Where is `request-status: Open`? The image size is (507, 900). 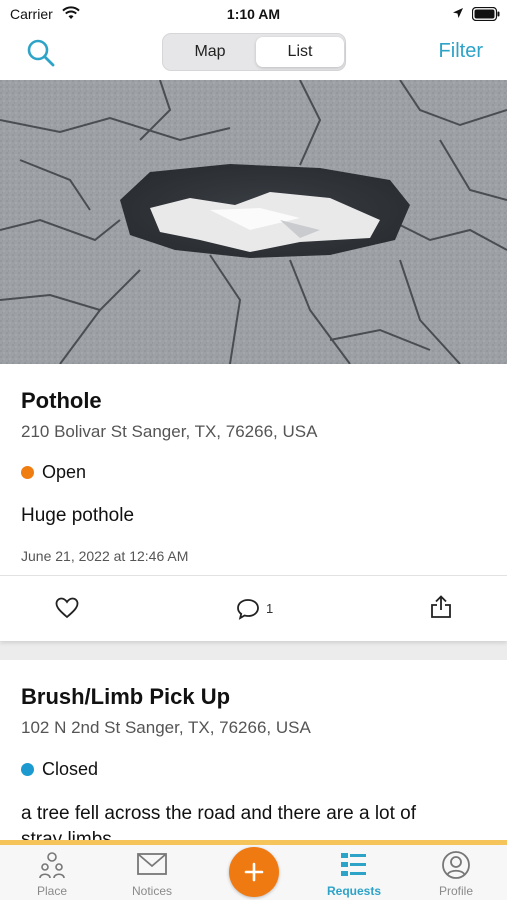
request-status: Open is located at coordinates (64, 472).